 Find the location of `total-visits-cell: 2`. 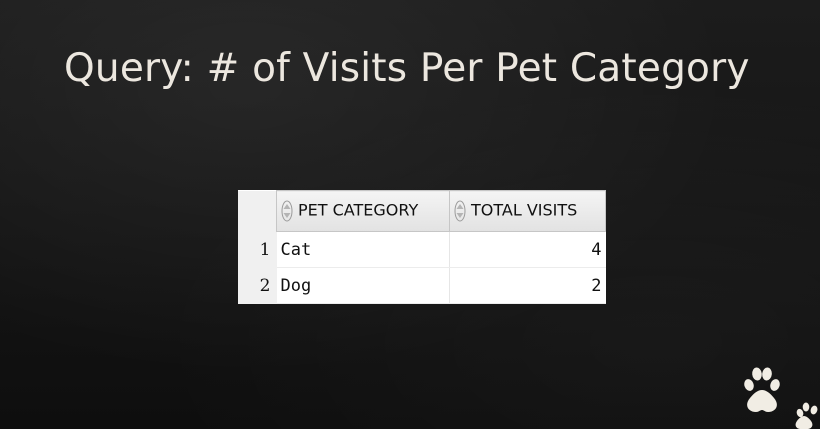

total-visits-cell: 2 is located at coordinates (527, 285).